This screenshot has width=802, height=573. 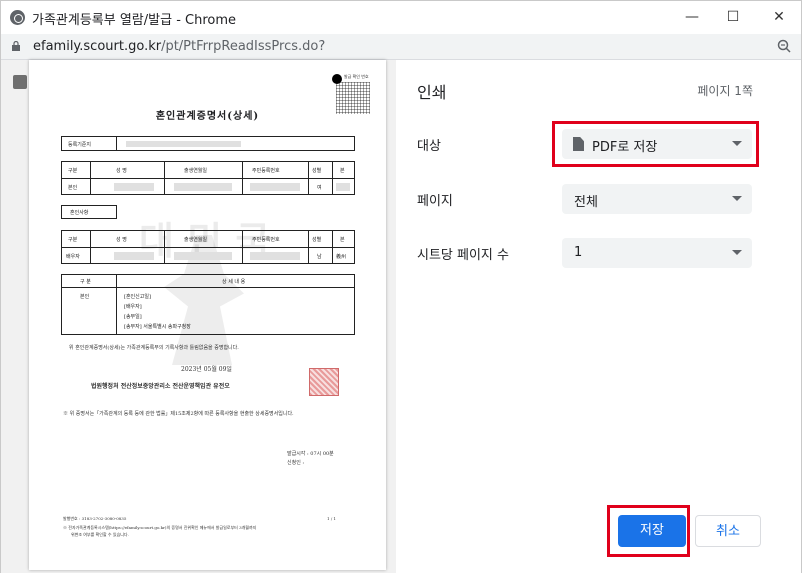 What do you see at coordinates (95, 518) in the screenshot?
I see `footer-id: 발행번호 : 3183-2702-3080-0835` at bounding box center [95, 518].